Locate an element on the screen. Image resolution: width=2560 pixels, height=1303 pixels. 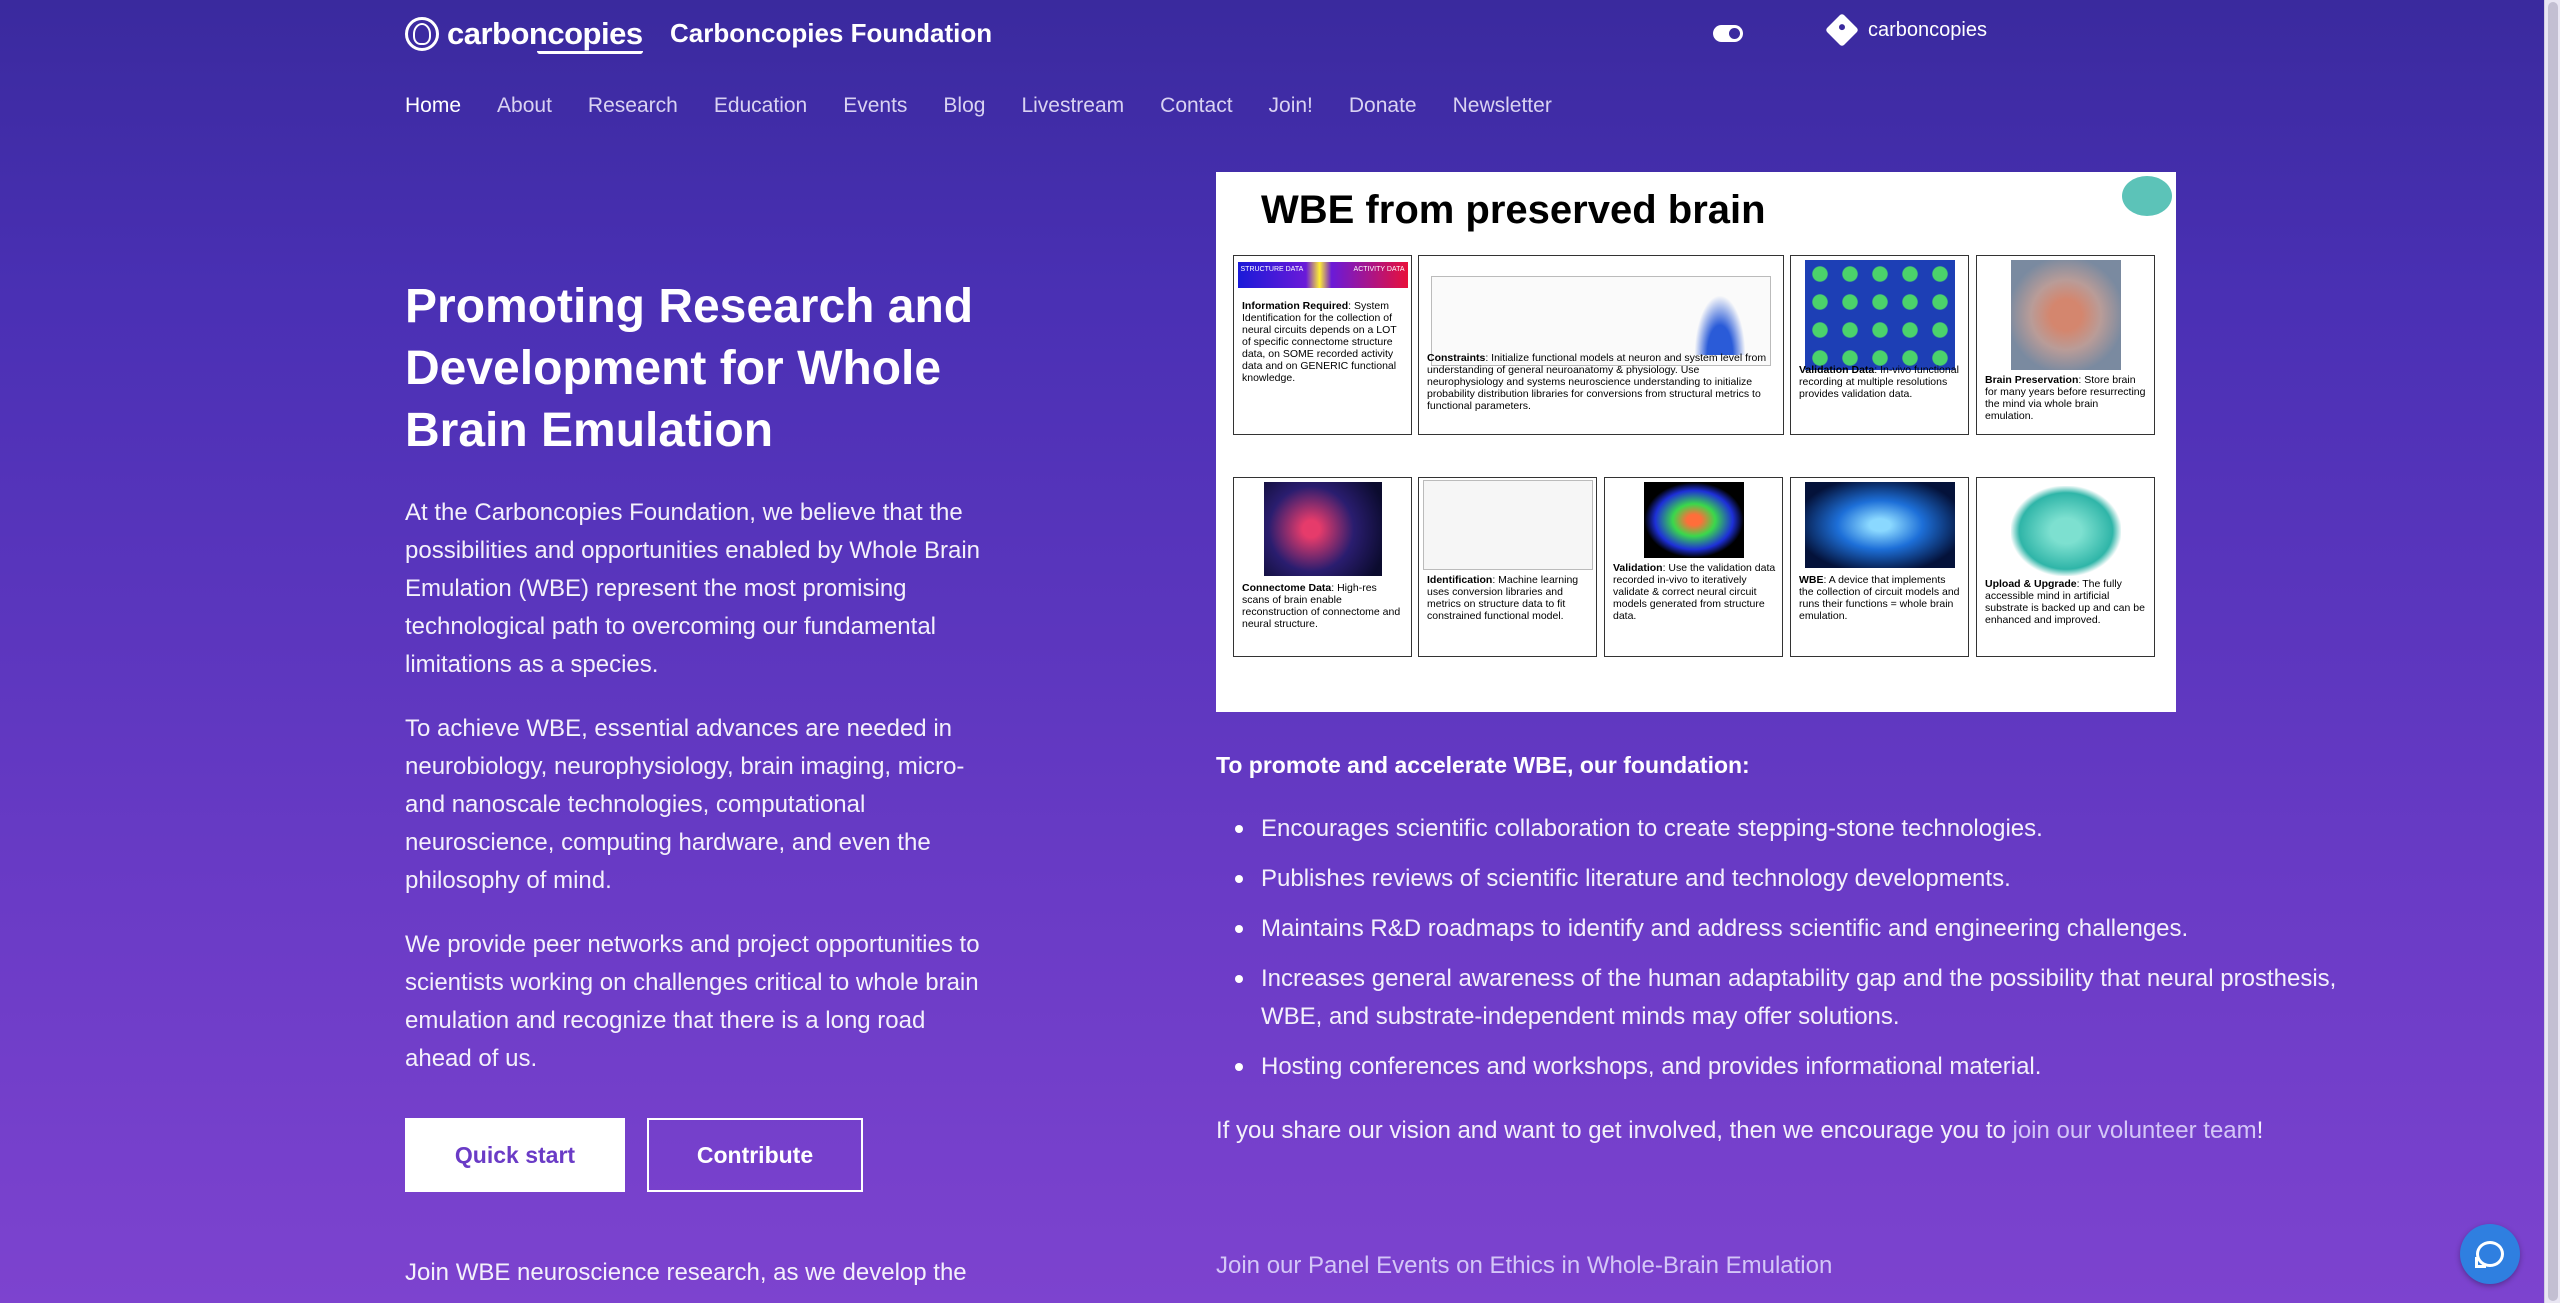
nav-livestream: Livestream is located at coordinates (1072, 106).